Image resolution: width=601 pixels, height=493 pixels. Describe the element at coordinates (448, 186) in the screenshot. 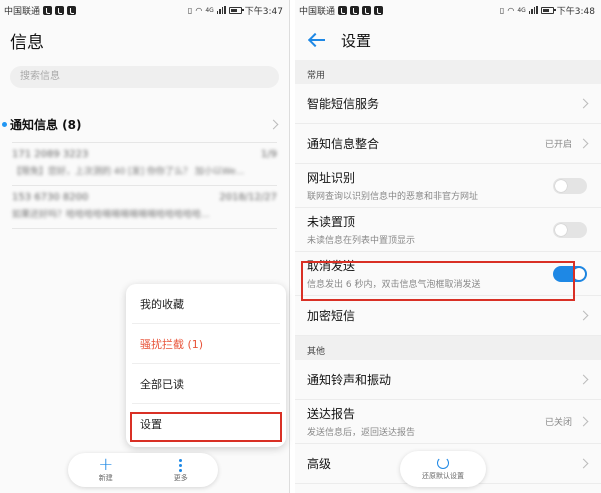

I see `settings-row-url-recognition: 网址识别 联网查询以识别信息中的恶意和非官方网址` at that location.